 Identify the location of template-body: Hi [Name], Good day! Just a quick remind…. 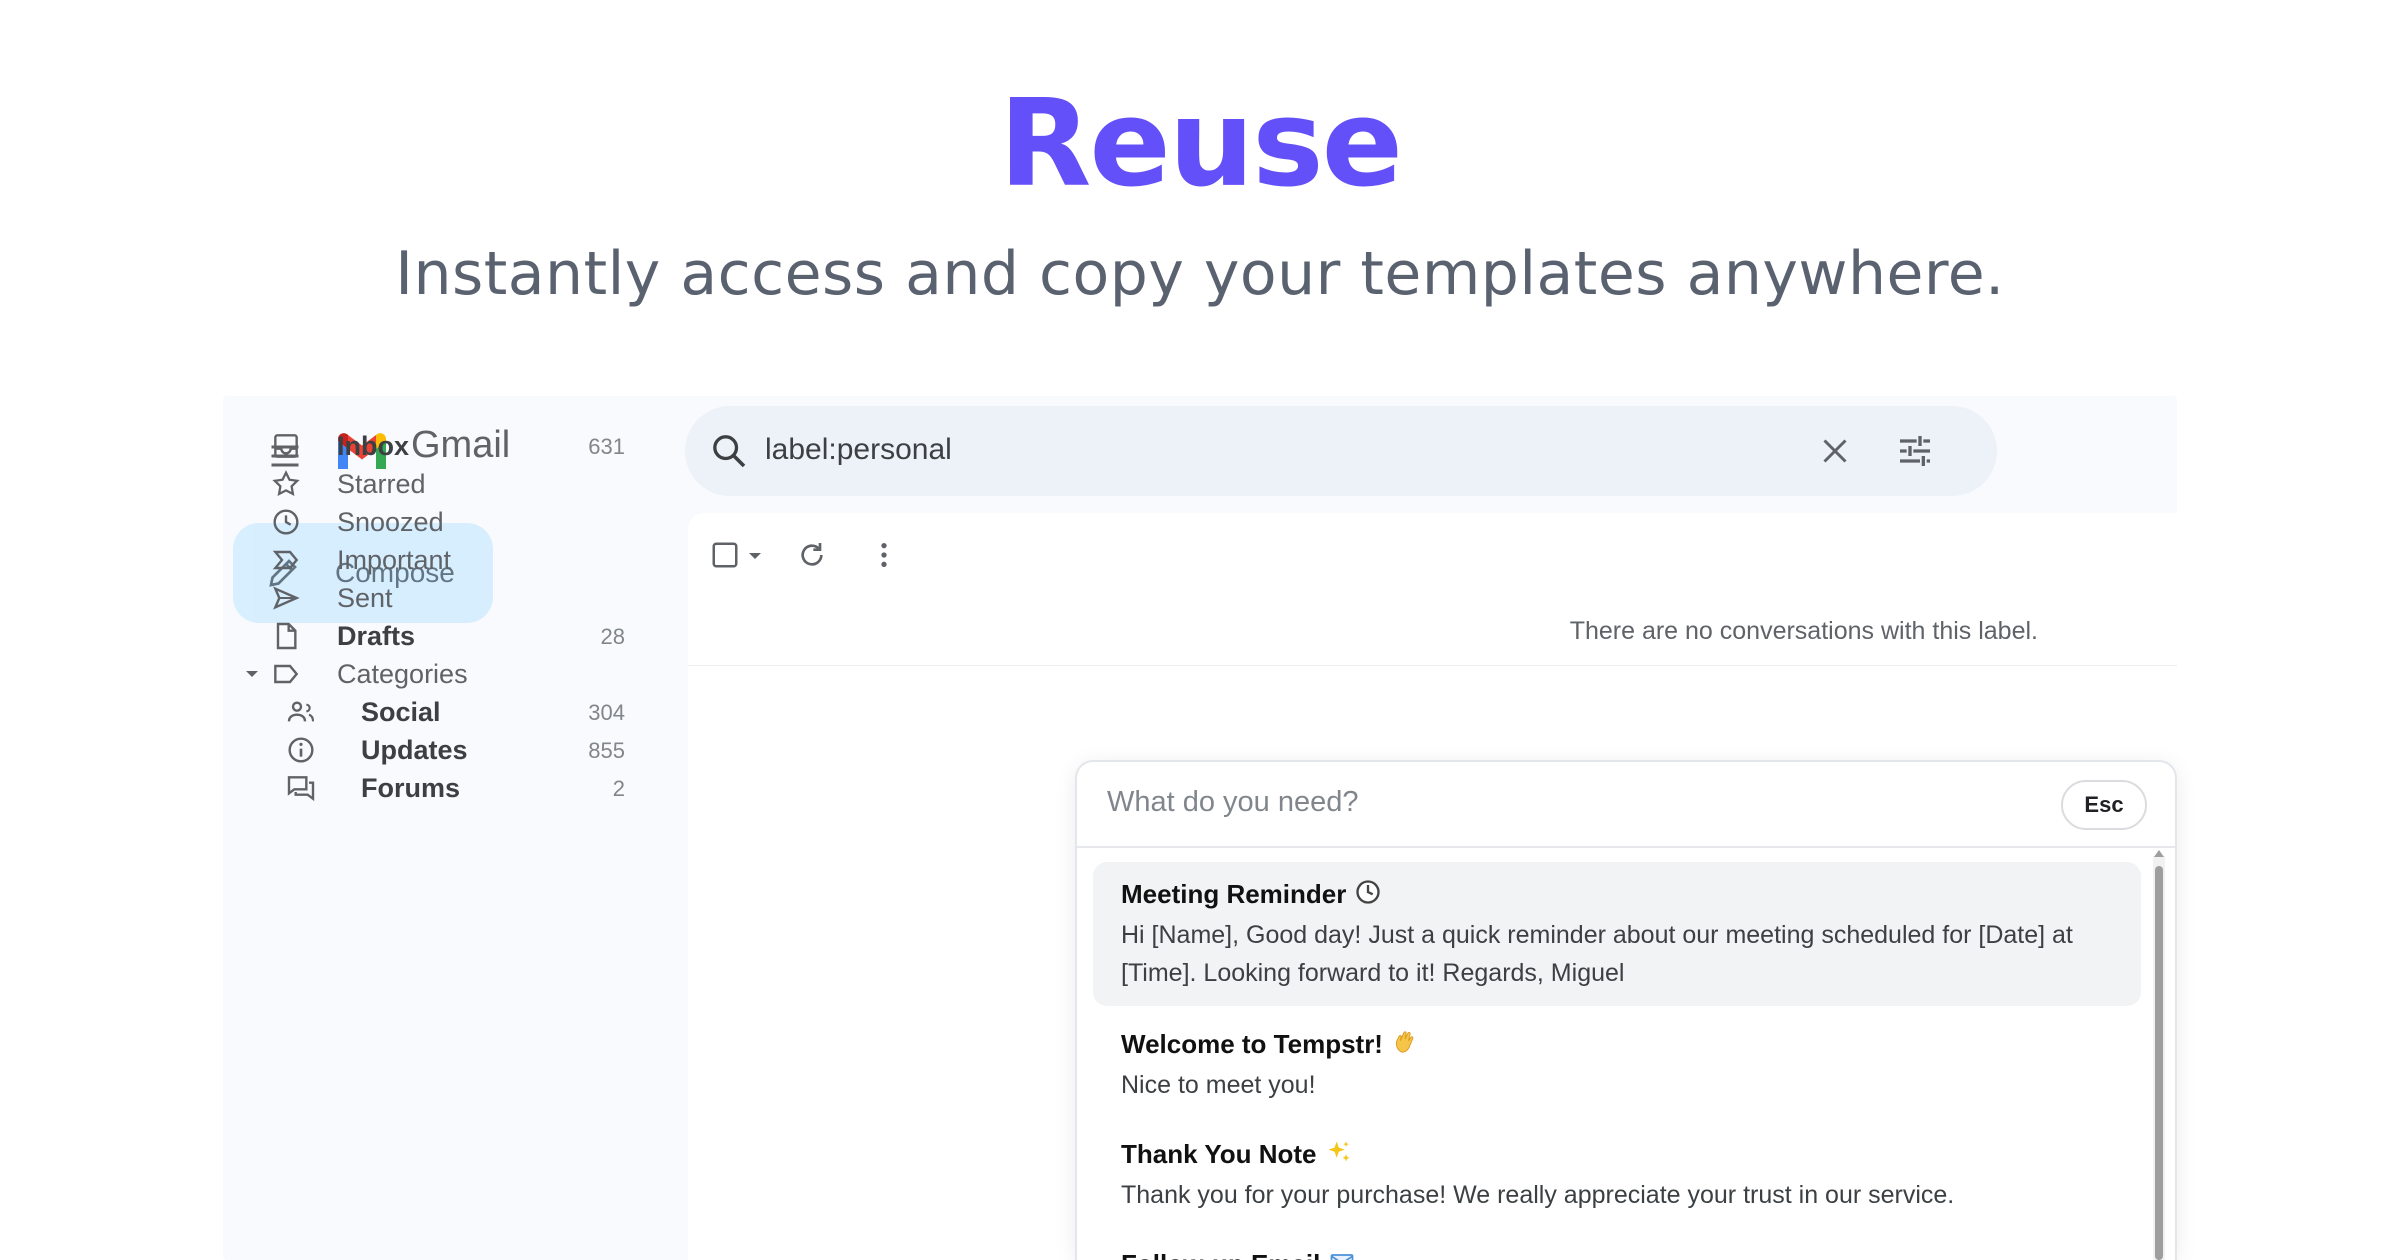
(1597, 954).